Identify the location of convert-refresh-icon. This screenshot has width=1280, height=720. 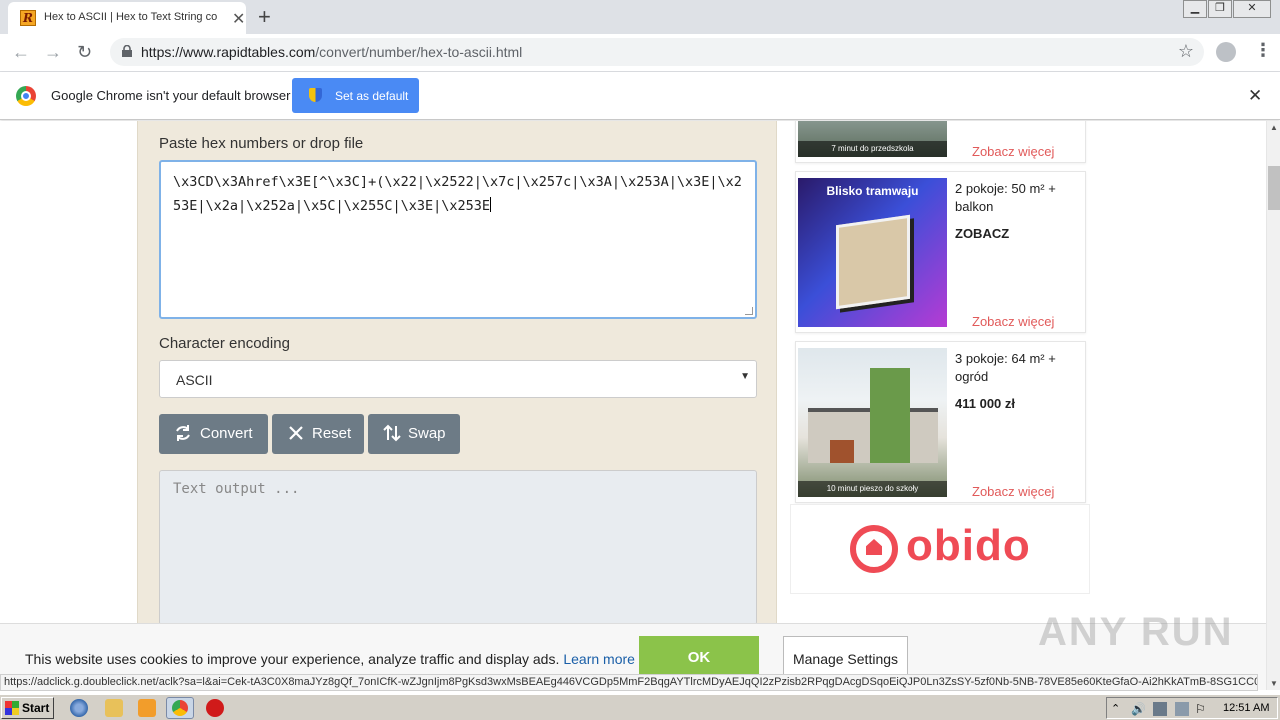
(183, 433).